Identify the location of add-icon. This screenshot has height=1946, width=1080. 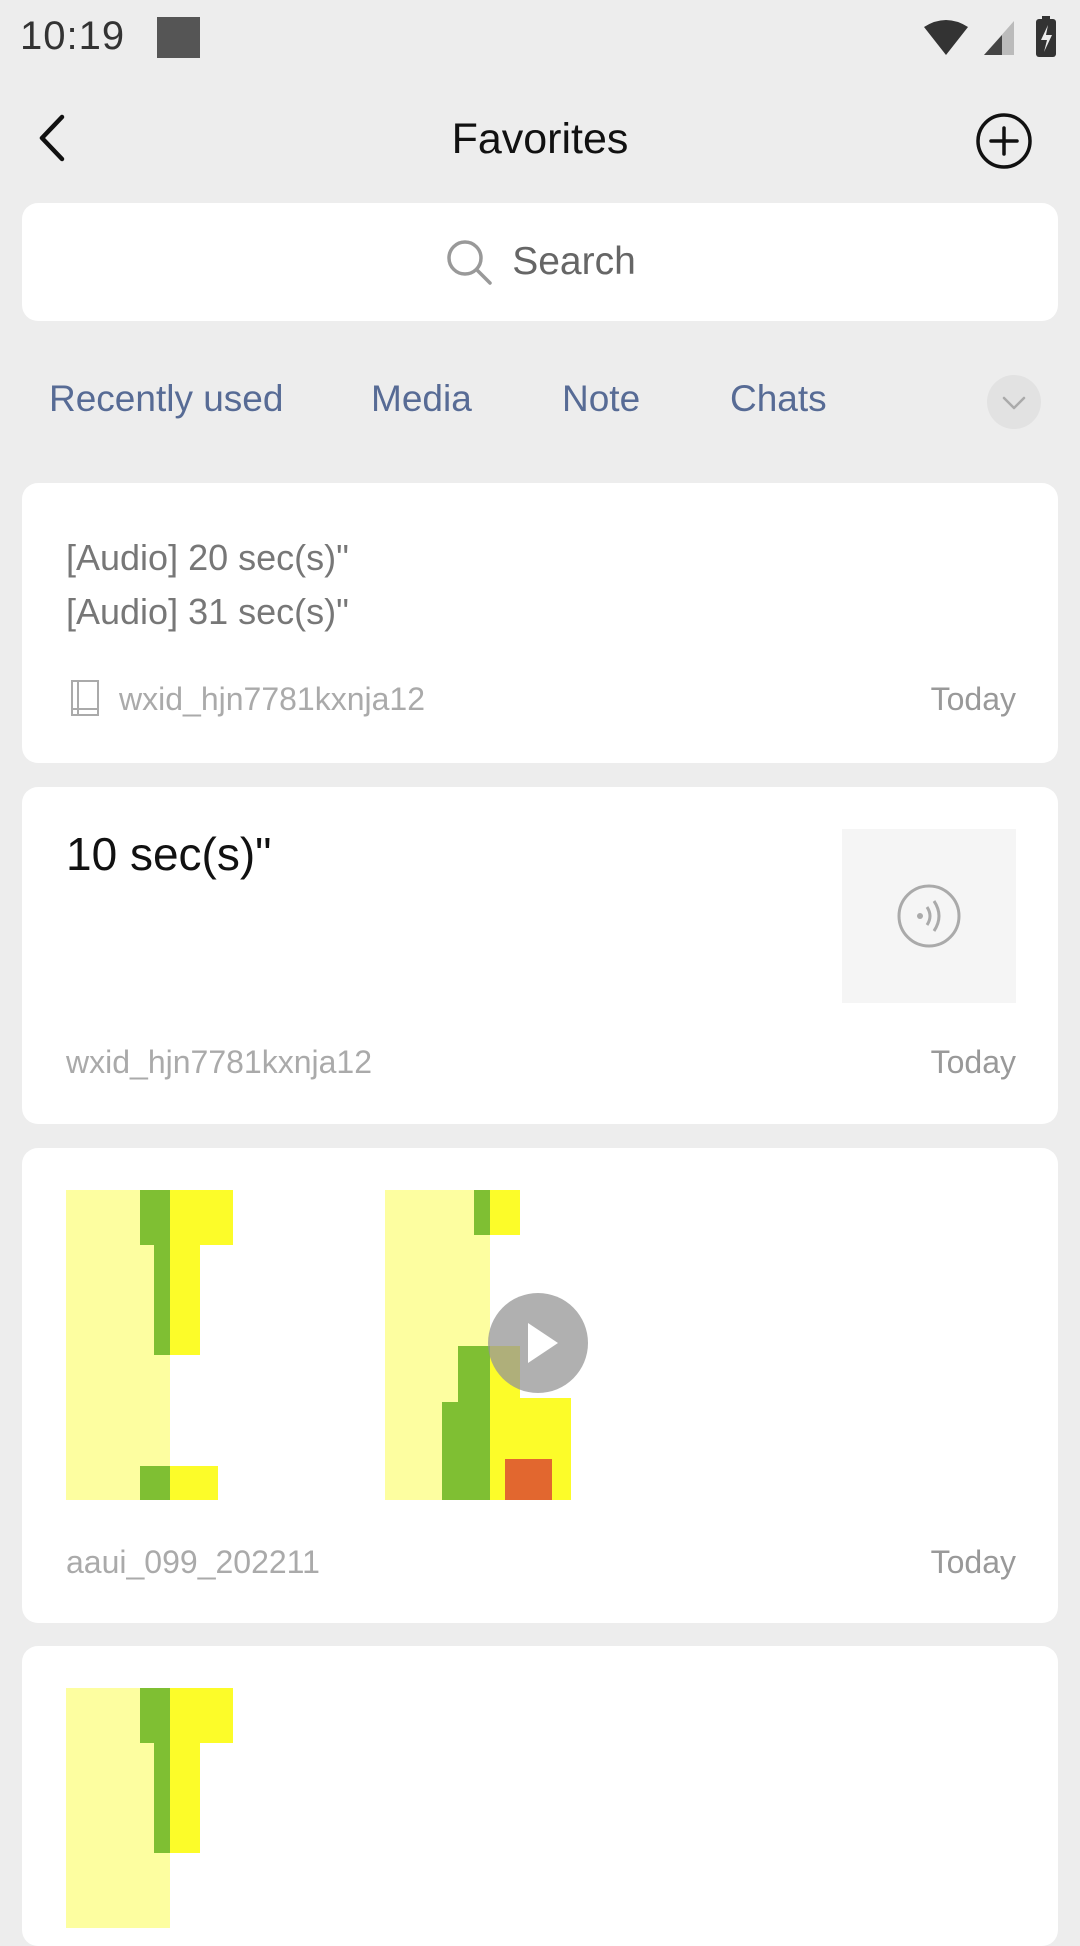
(1004, 141).